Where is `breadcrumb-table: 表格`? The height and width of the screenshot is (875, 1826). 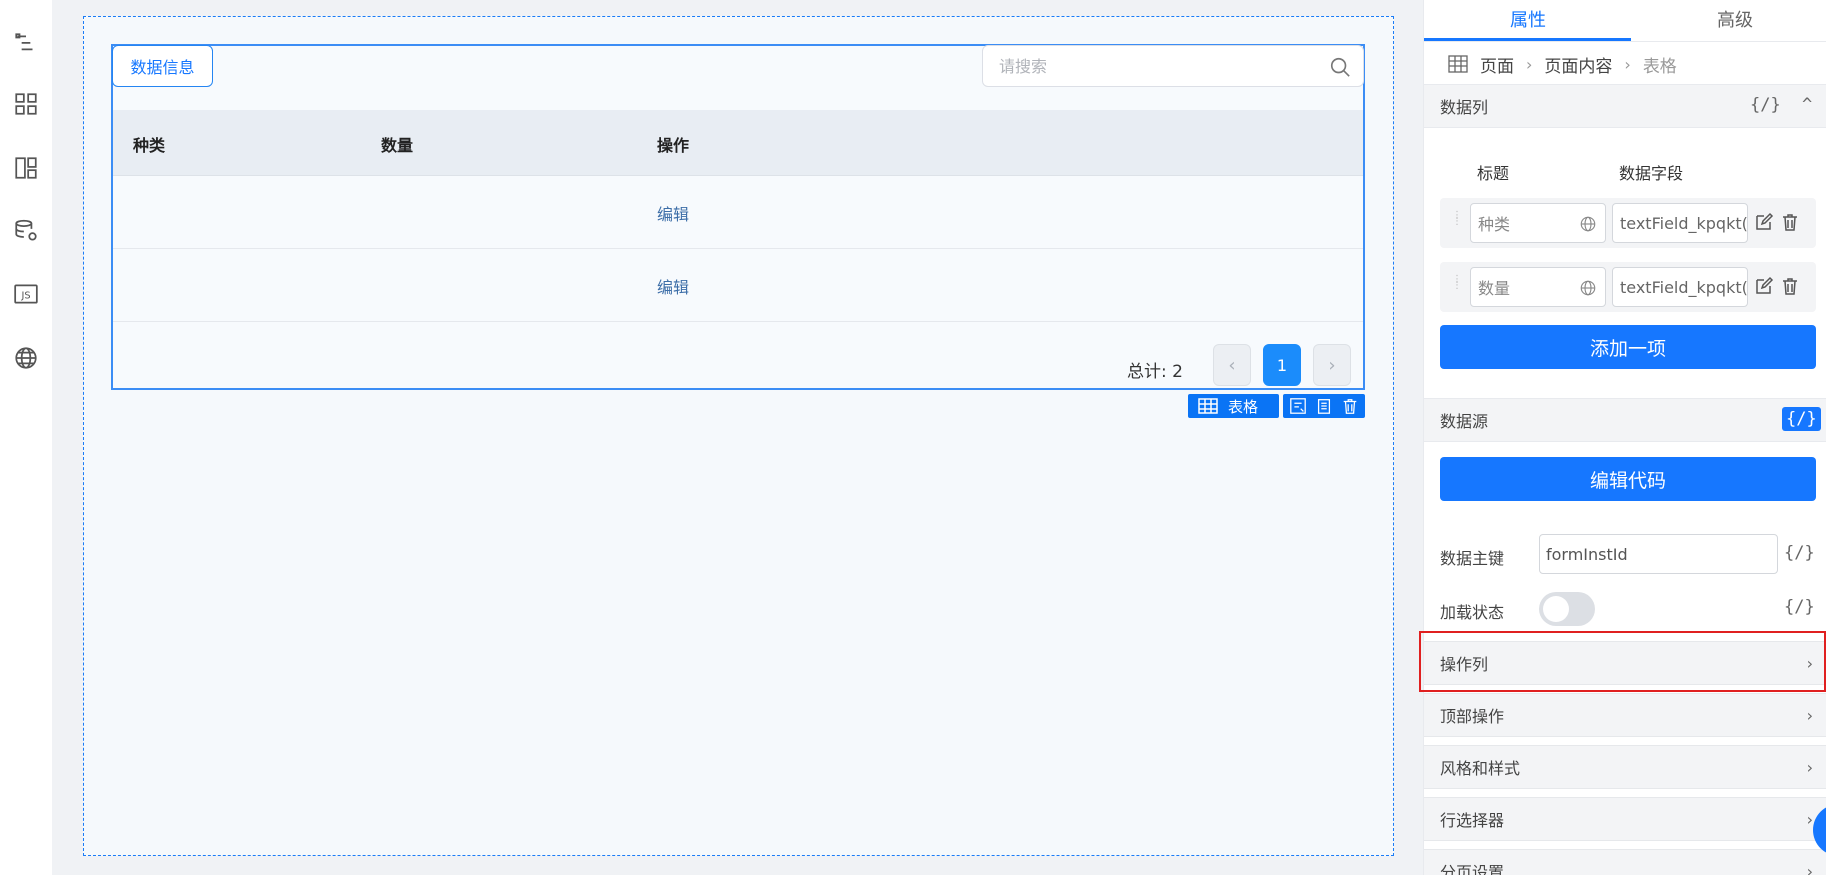 breadcrumb-table: 表格 is located at coordinates (1659, 66).